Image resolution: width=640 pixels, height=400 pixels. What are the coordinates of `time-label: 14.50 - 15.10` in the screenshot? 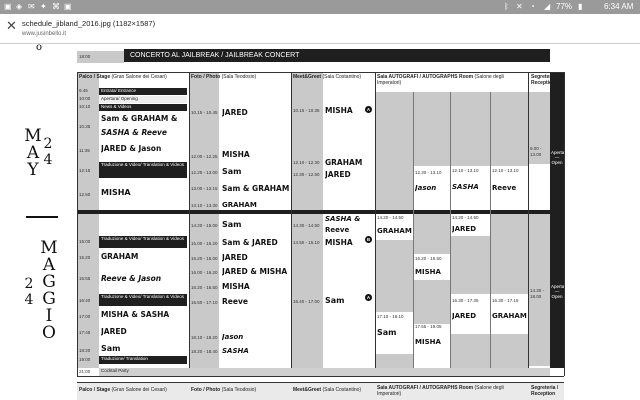 It's located at (306, 242).